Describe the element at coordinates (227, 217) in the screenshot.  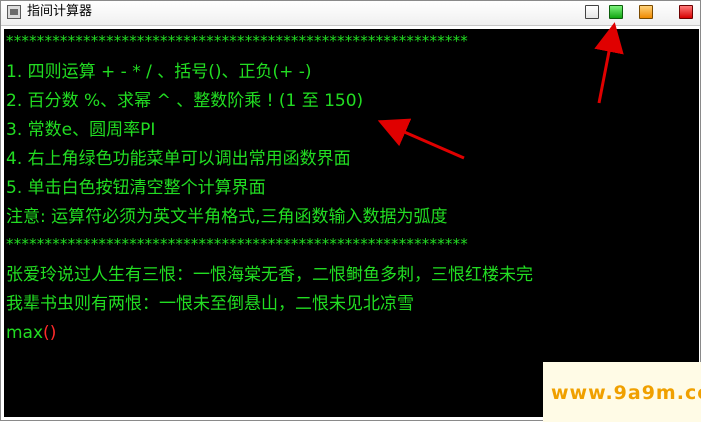
I see `notice-line: 注意: 运算符必须为英文半角格式,三角函数输入数据为弧度` at that location.